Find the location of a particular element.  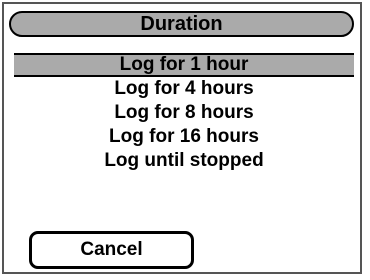

option-log-4-hours: Log for 4 hours is located at coordinates (184, 89).